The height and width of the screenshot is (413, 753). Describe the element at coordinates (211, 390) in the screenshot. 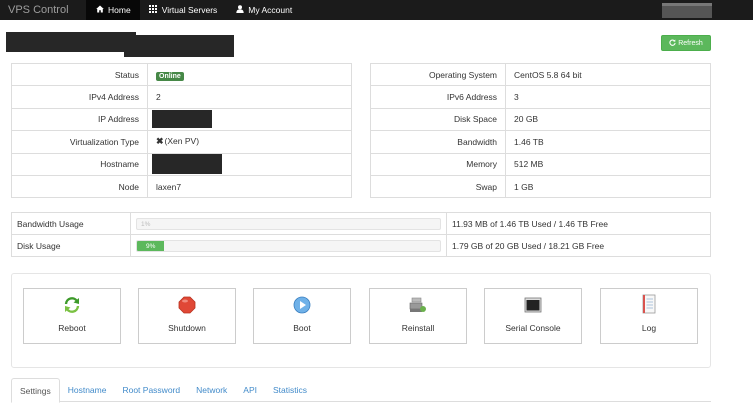

I see `tab-network: Network` at that location.